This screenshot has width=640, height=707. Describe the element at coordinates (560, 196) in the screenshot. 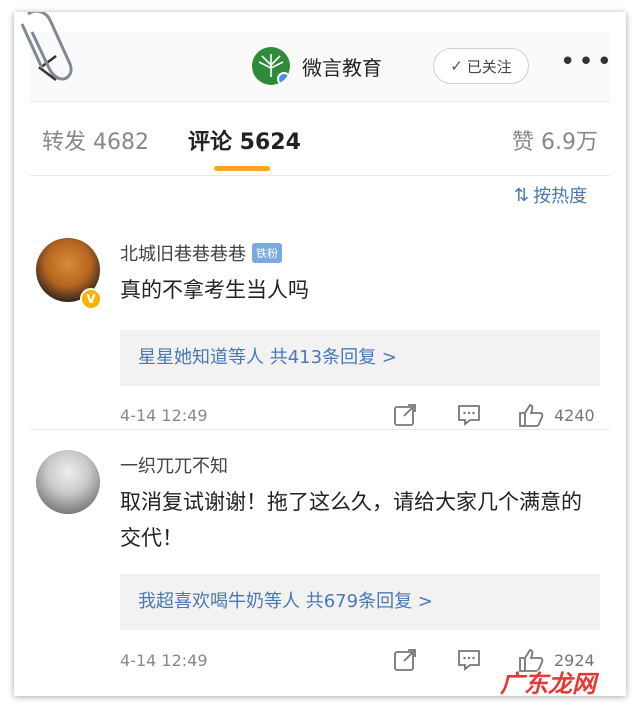

I see `sort-label: 按热度` at that location.